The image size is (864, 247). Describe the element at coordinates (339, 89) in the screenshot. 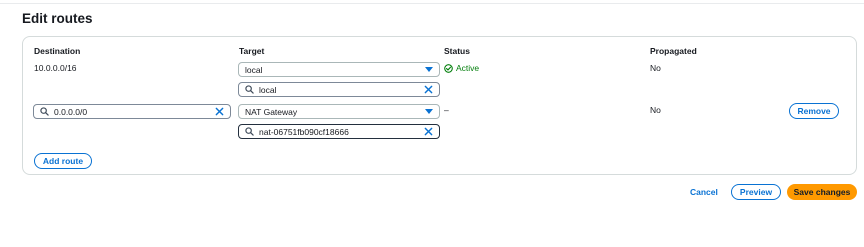

I see `target-filter-input: local` at that location.